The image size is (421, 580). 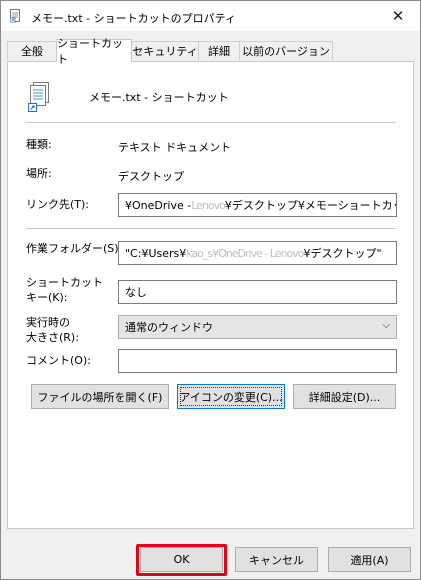 I want to click on run-label-line1: 実行時の, so click(x=48, y=322).